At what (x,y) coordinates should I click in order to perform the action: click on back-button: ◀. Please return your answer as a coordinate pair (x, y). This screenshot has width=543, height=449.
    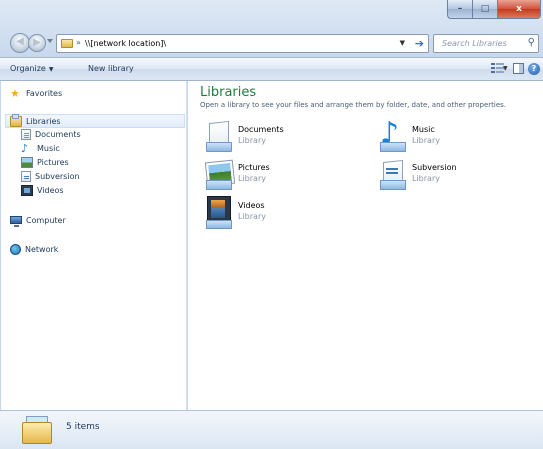
    Looking at the image, I should click on (20, 43).